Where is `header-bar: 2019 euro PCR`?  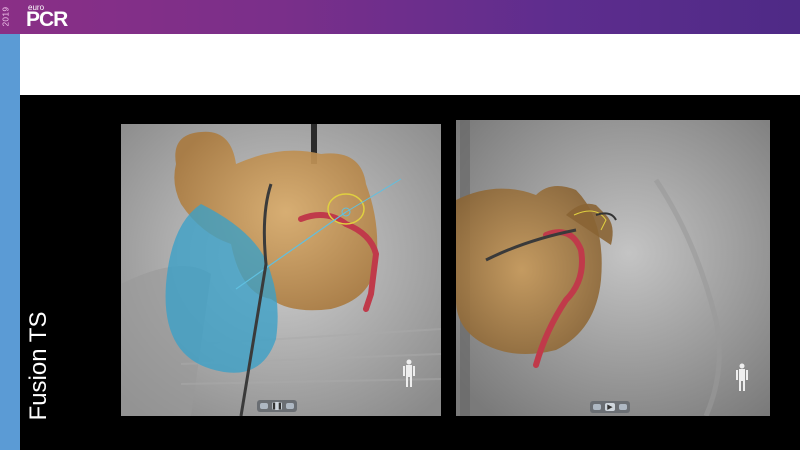
header-bar: 2019 euro PCR is located at coordinates (400, 17).